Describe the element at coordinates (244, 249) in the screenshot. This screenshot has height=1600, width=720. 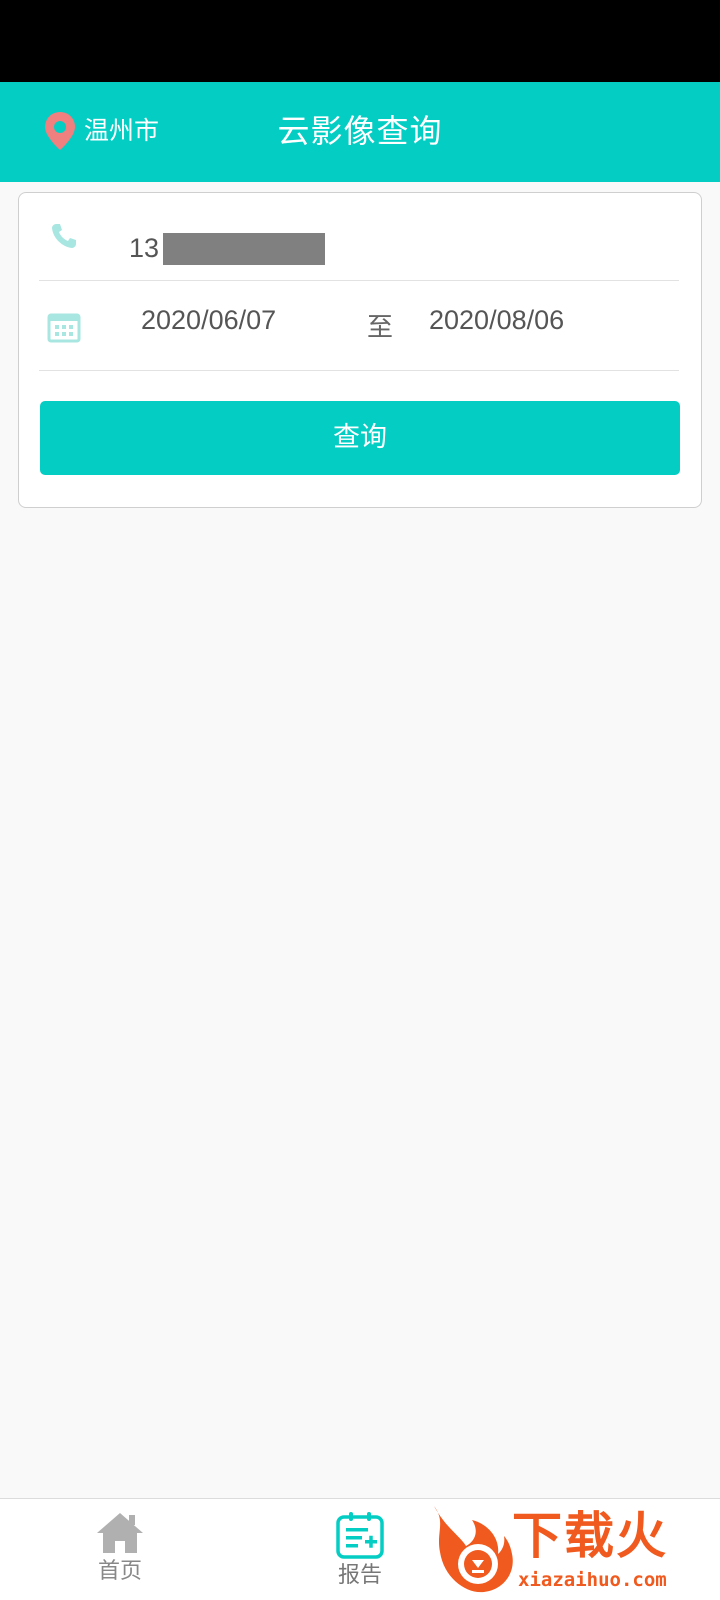
I see `redacted-phone-digits` at that location.